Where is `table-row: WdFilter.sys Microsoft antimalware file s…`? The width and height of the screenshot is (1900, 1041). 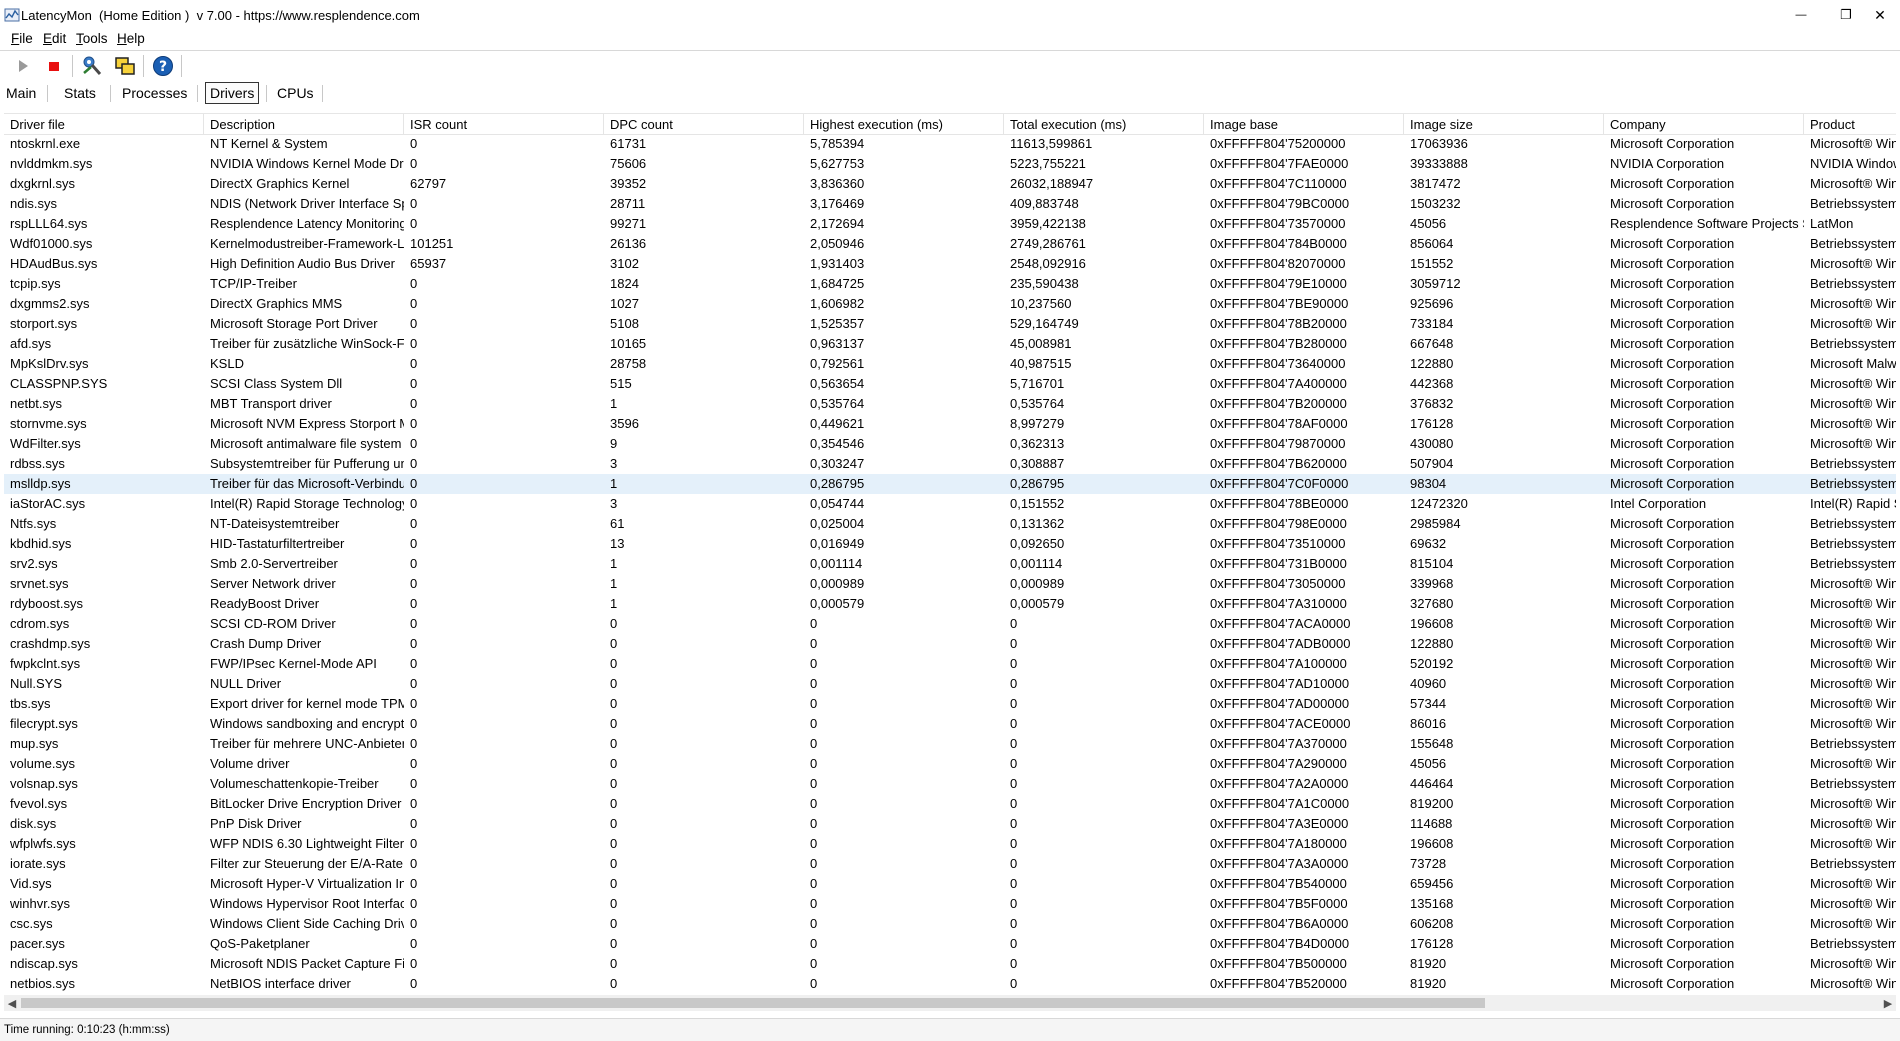
table-row: WdFilter.sys Microsoft antimalware file s… is located at coordinates (950, 444).